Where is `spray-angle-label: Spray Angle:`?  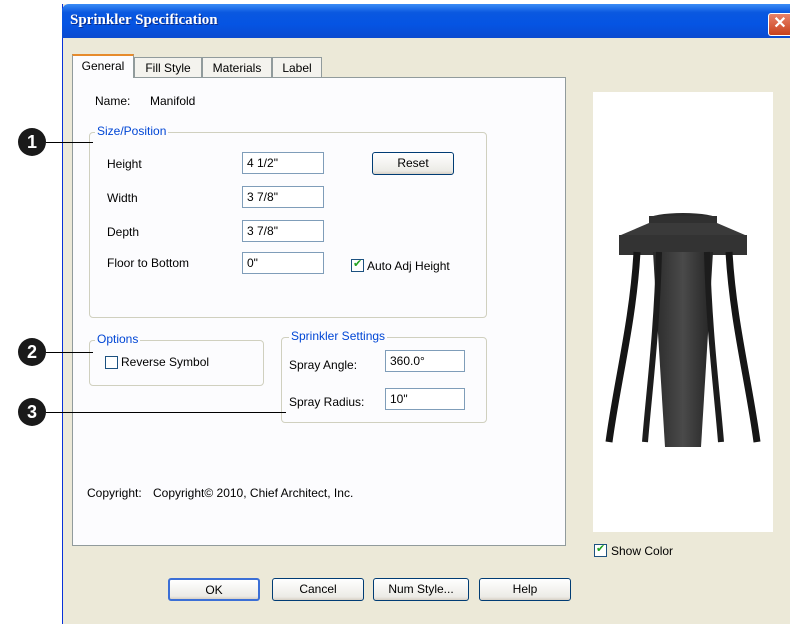
spray-angle-label: Spray Angle: is located at coordinates (323, 365).